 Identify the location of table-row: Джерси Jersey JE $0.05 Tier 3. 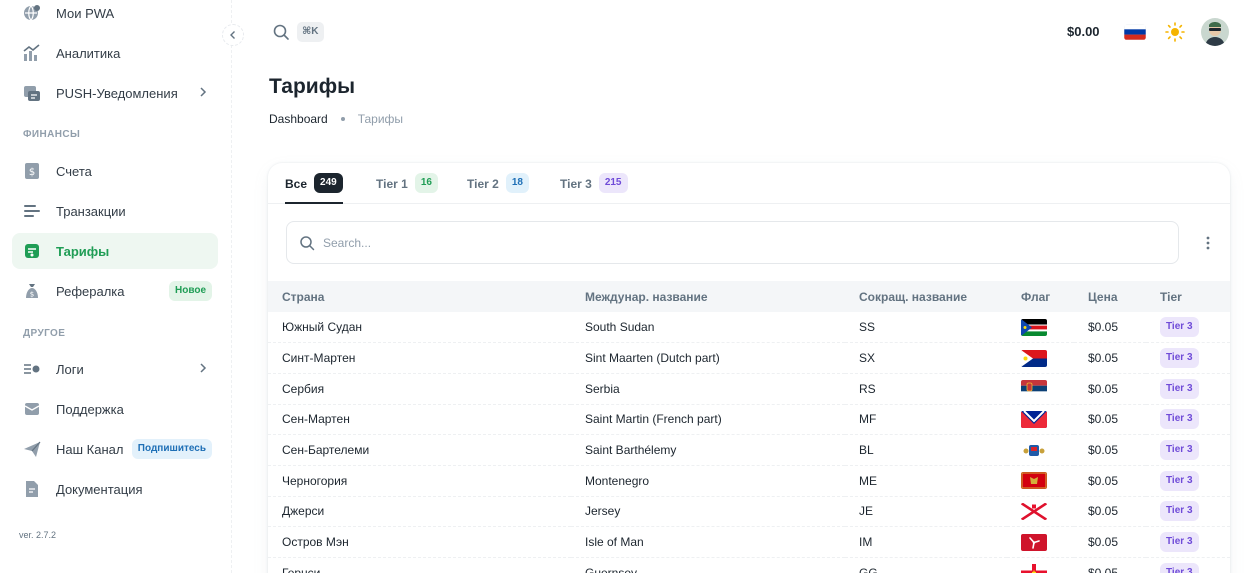
(749, 511).